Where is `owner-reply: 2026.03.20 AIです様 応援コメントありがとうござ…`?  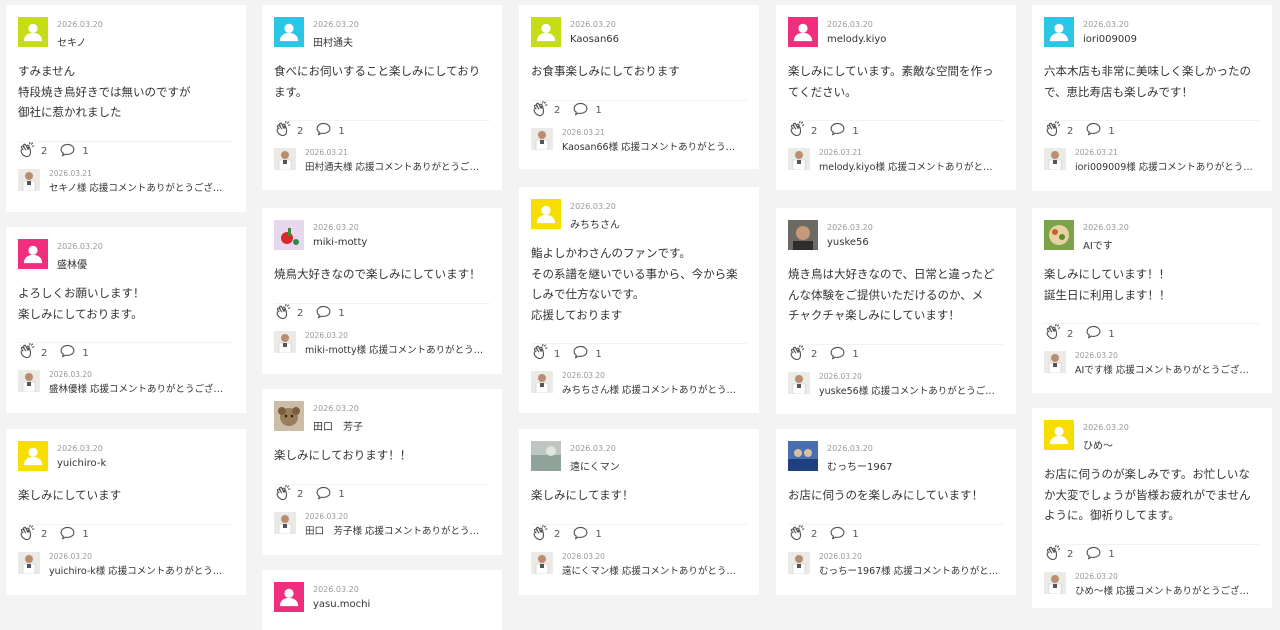 owner-reply: 2026.03.20 AIです様 応援コメントありがとうござ… is located at coordinates (1153, 365).